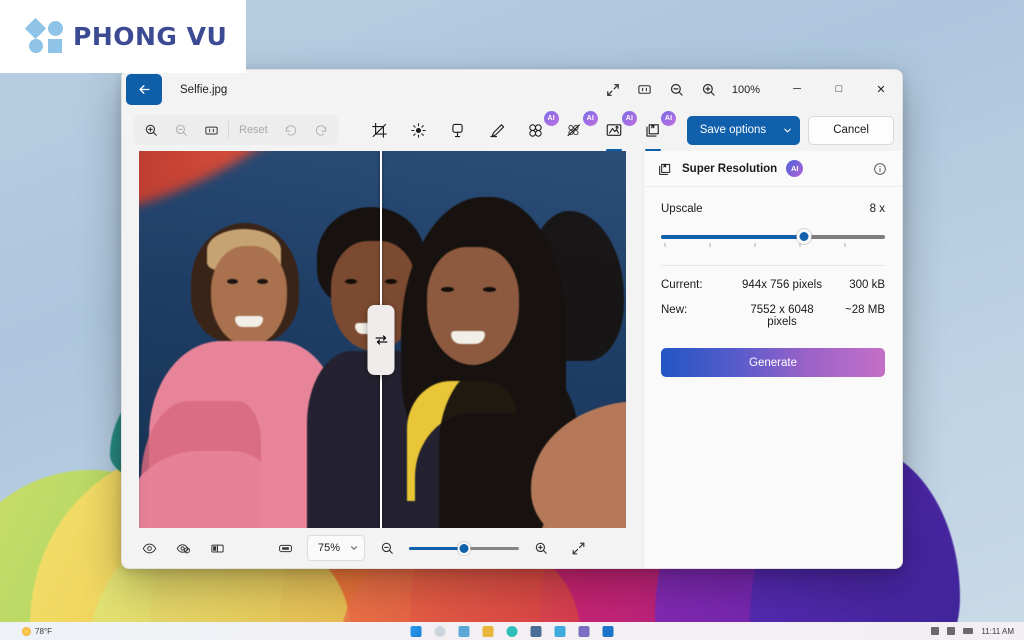 This screenshot has height=640, width=1024. Describe the element at coordinates (584, 631) in the screenshot. I see `teams-button` at that location.